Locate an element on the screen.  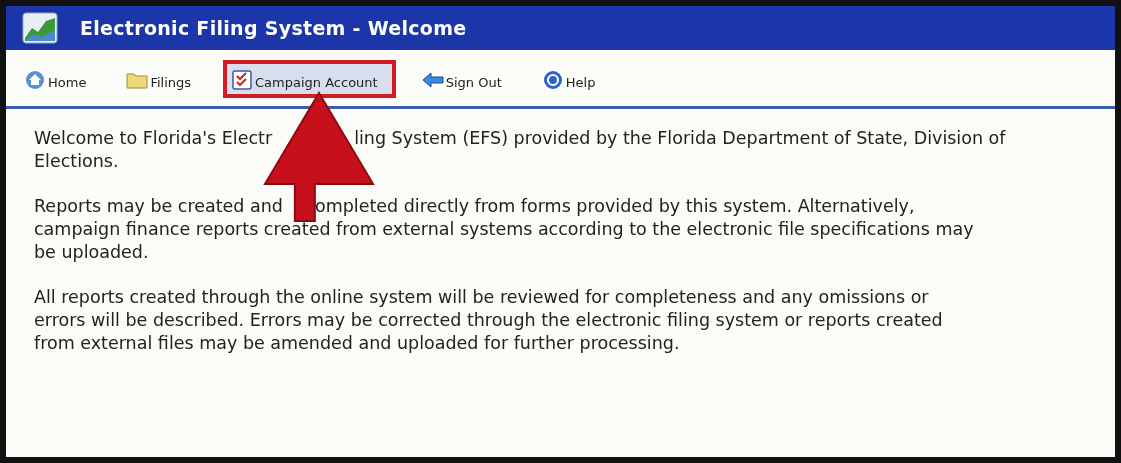
chart-logo-icon is located at coordinates (40, 28).